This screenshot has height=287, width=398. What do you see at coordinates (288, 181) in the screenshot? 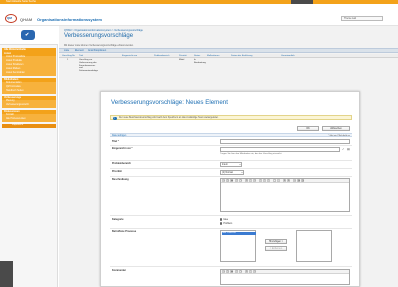
I see `highlight-icon: A` at bounding box center [288, 181].